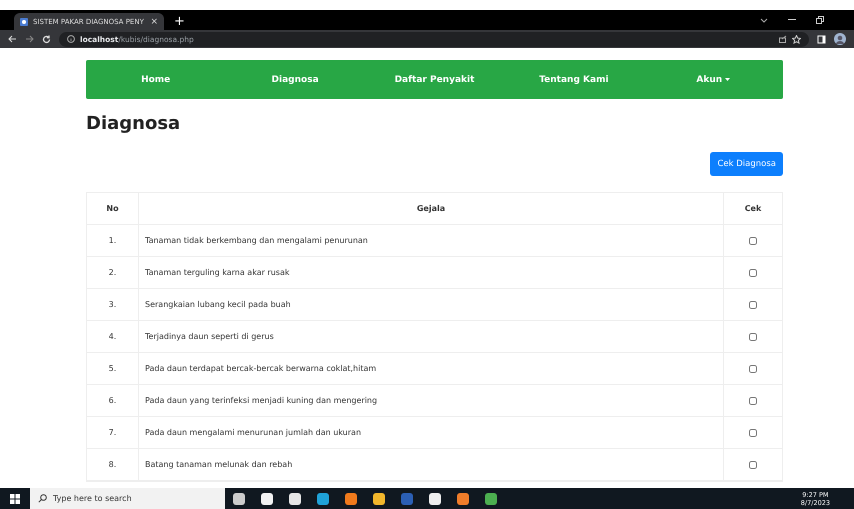 This screenshot has width=854, height=509. Describe the element at coordinates (820, 20) in the screenshot. I see `restore-icon` at that location.